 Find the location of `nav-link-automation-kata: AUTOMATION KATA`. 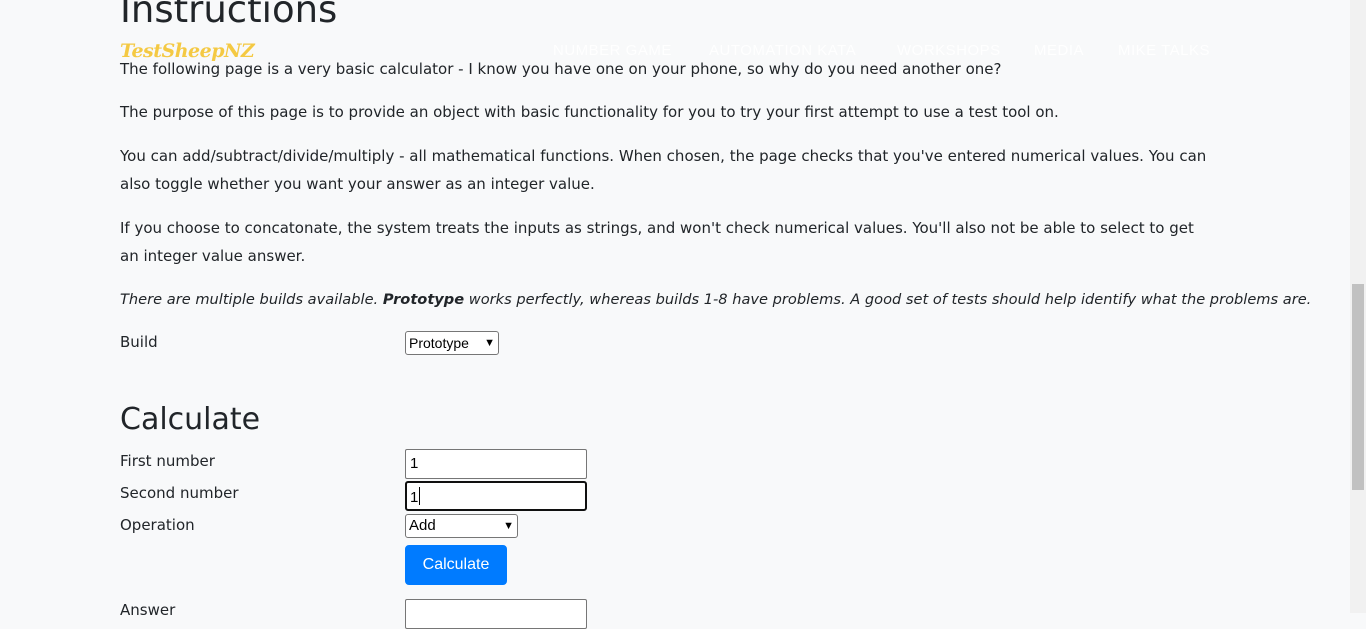

nav-link-automation-kata: AUTOMATION KATA is located at coordinates (782, 50).